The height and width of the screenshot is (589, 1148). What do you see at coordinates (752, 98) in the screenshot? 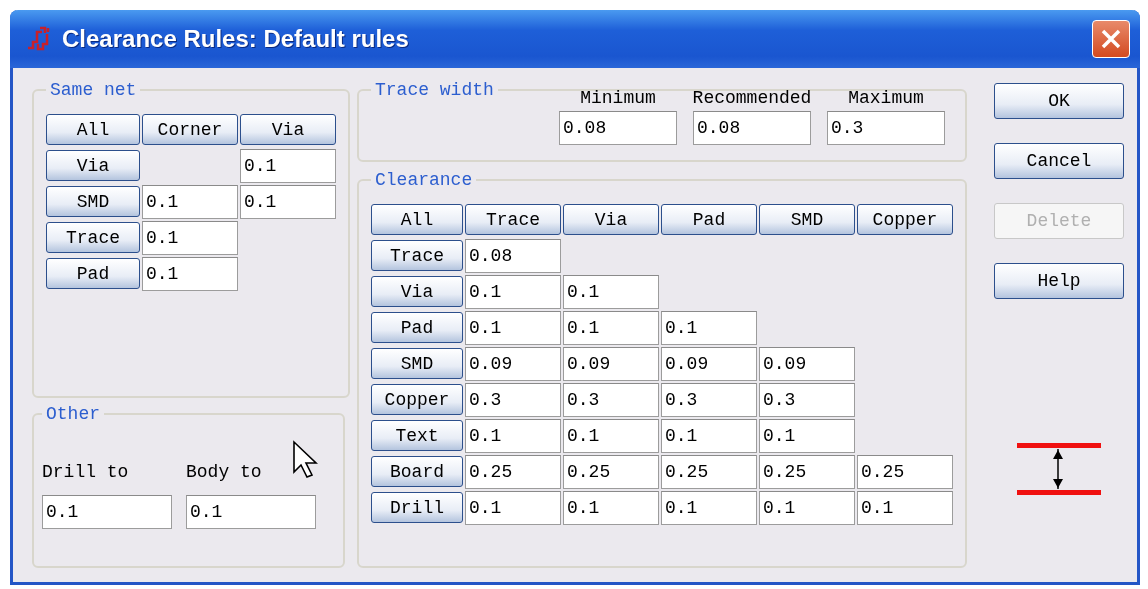
I see `field-label: Recommended` at bounding box center [752, 98].